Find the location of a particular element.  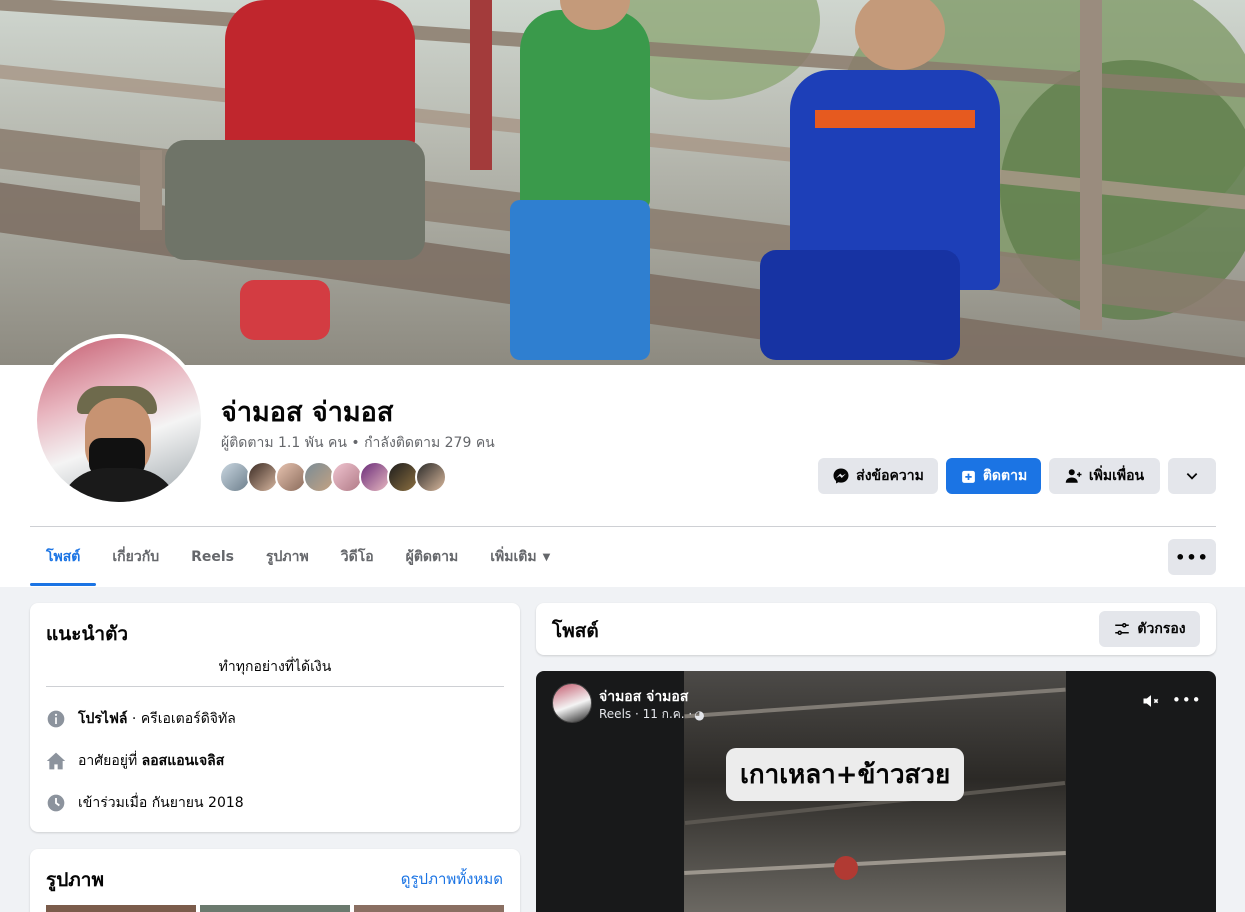

photo-thumbnails is located at coordinates (275, 908).